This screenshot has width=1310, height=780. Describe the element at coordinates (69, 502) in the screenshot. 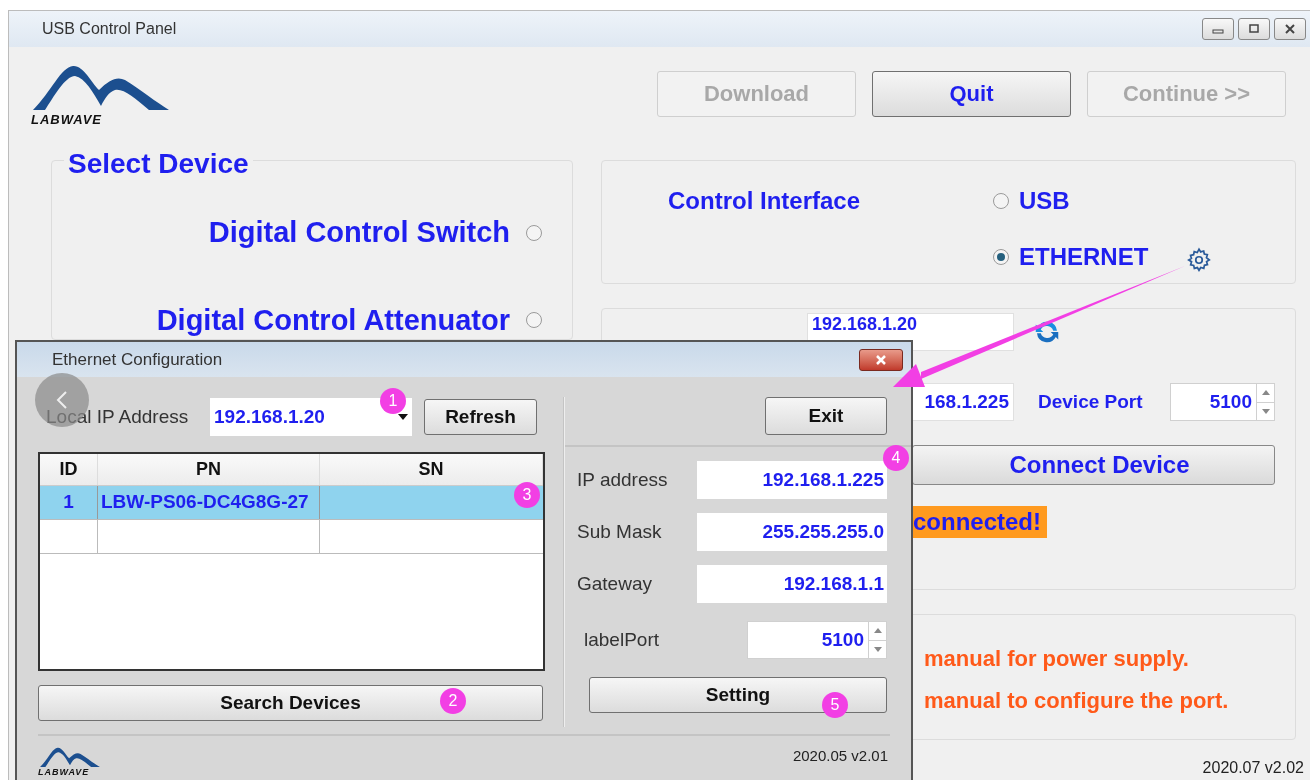

I see `table-cell: 1` at that location.